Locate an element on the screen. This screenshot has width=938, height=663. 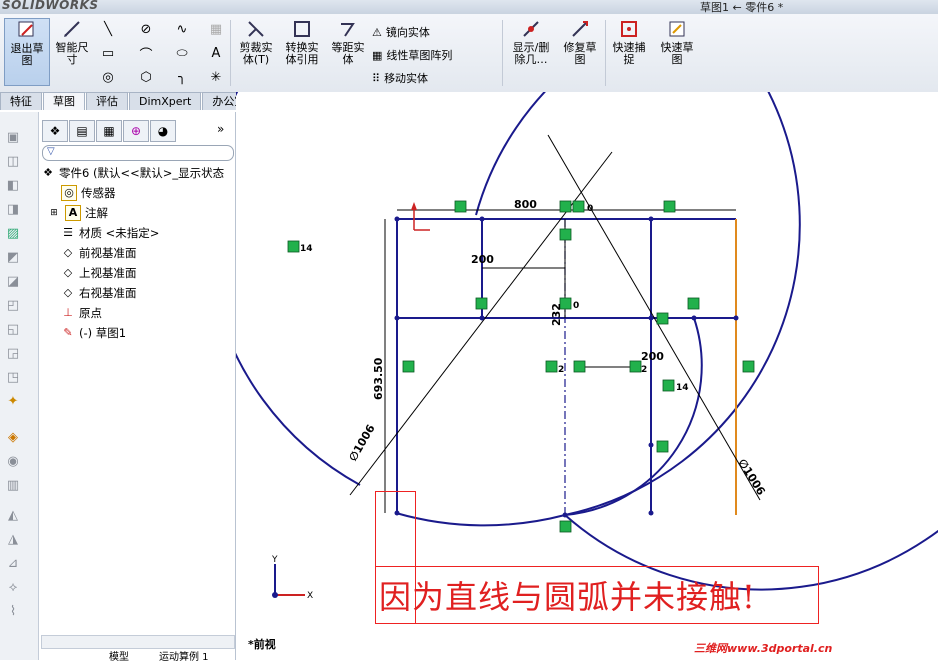
spline-tool-icon: ∿ is located at coordinates (182, 29).